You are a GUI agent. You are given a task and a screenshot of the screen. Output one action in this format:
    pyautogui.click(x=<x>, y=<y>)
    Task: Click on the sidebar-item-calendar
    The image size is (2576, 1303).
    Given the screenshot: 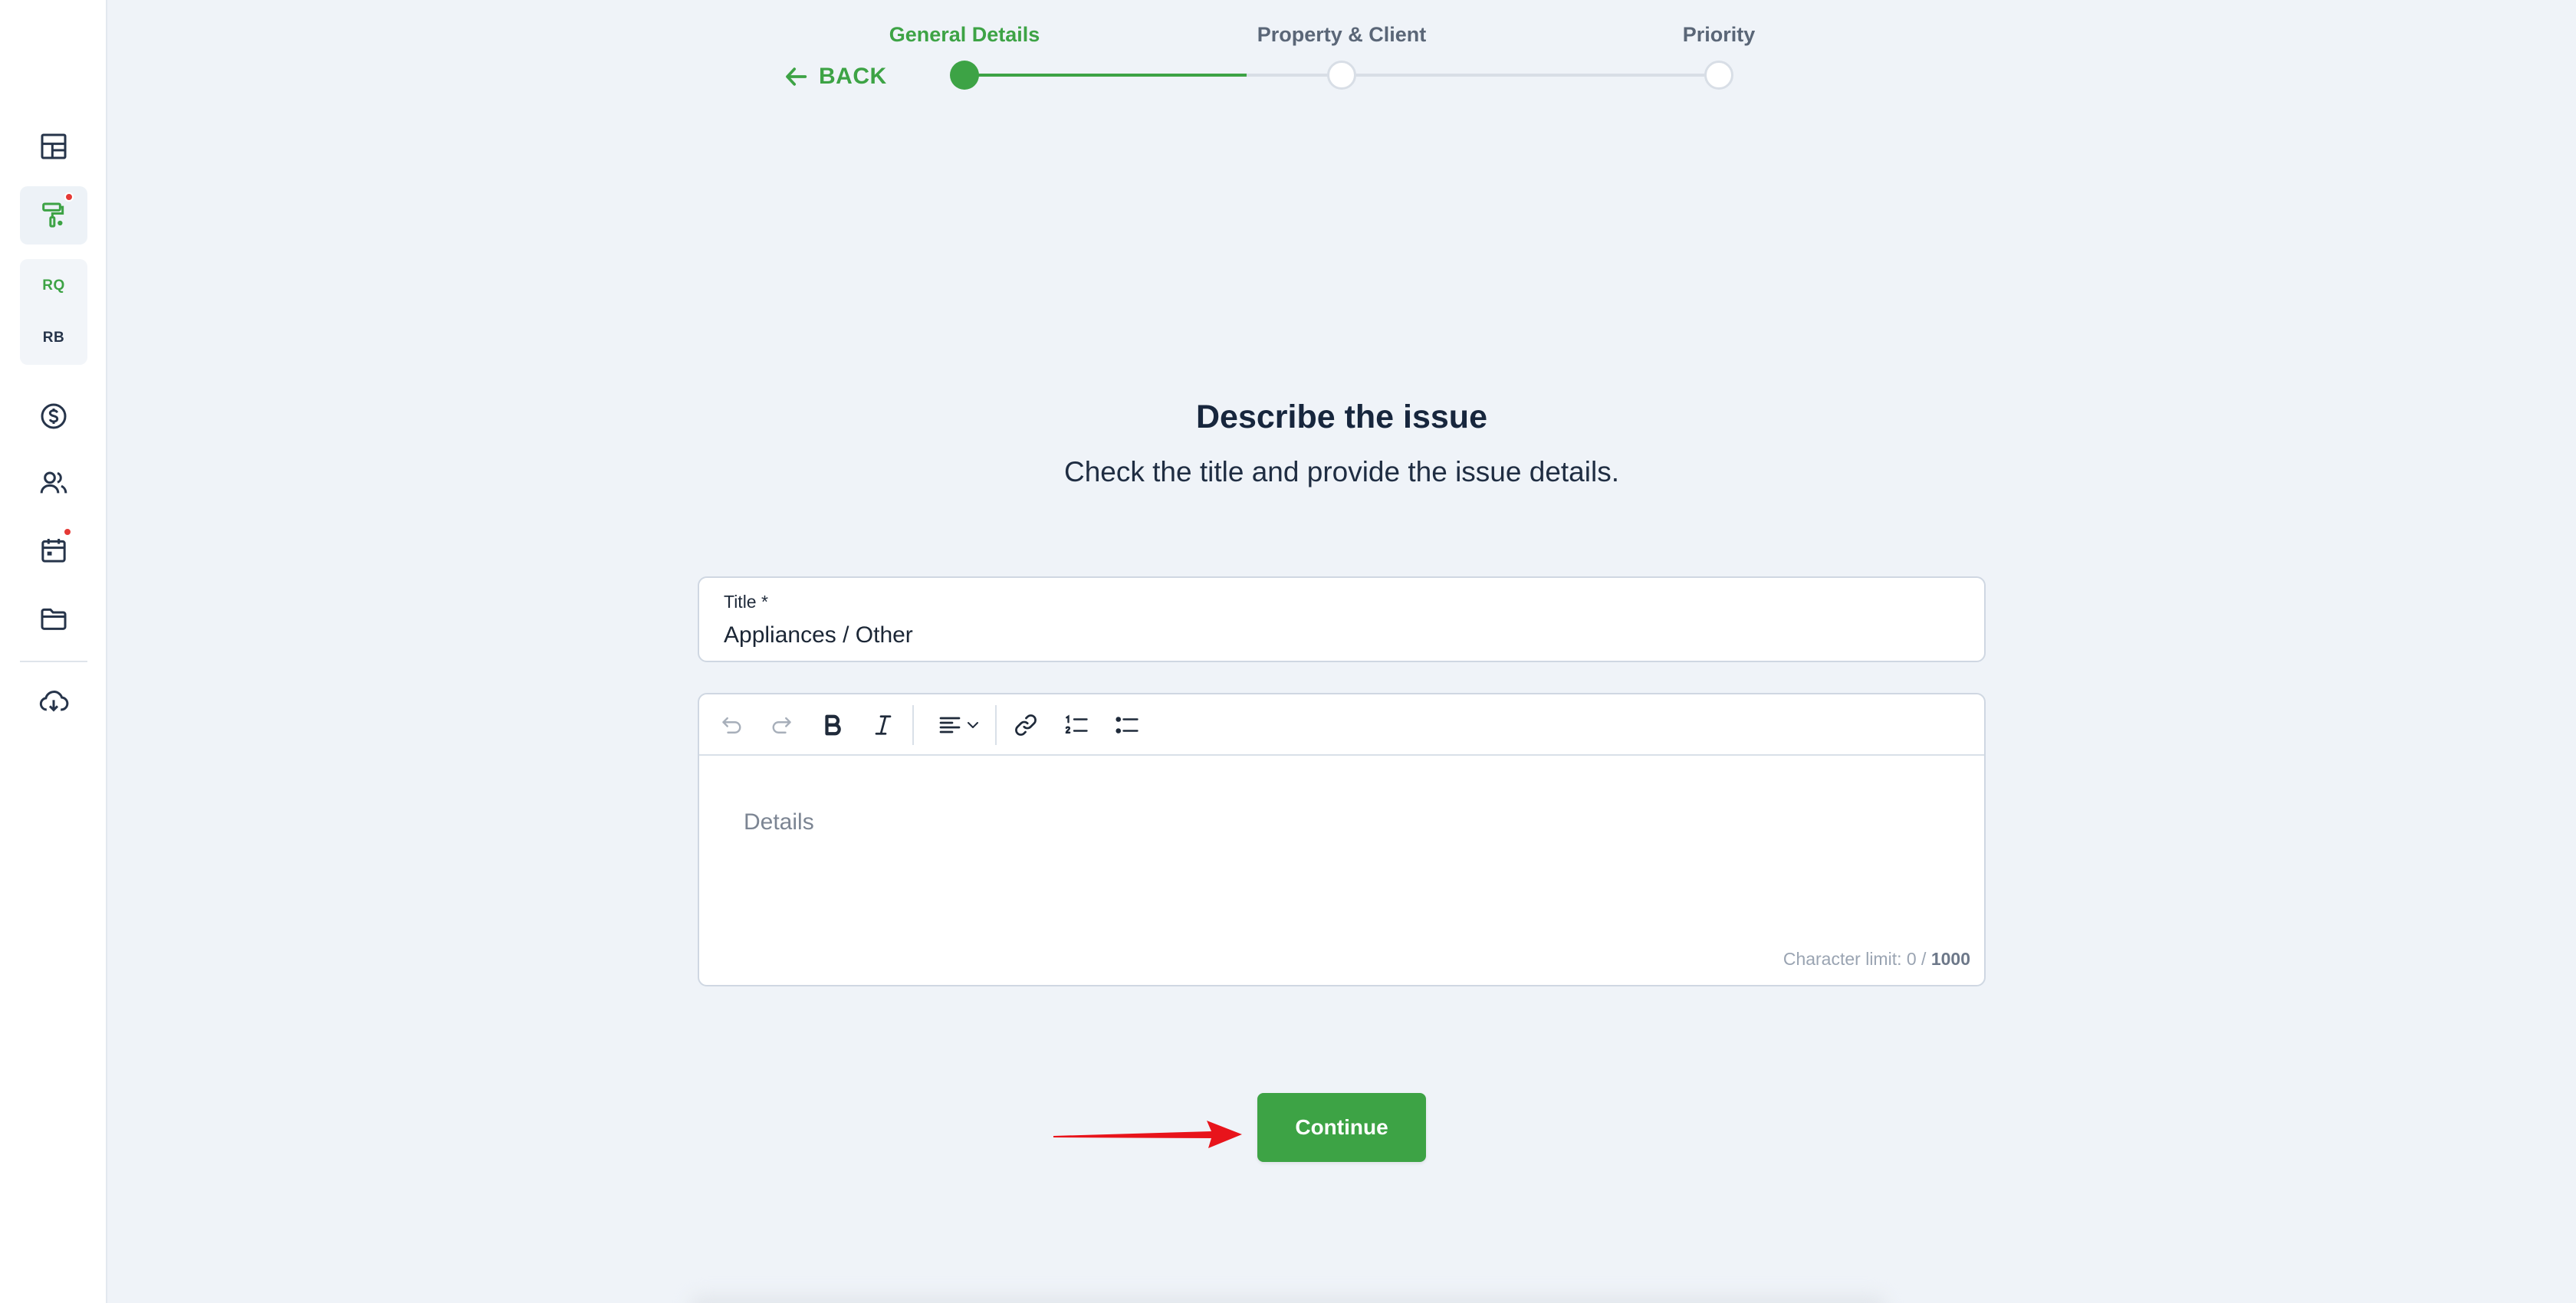 What is the action you would take?
    pyautogui.click(x=53, y=550)
    